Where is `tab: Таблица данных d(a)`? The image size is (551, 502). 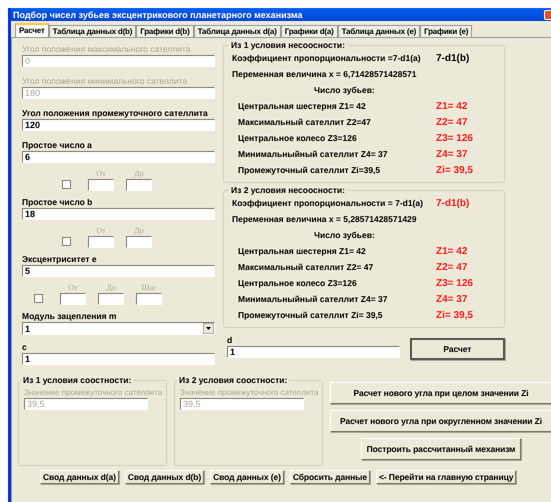
tab: Таблица данных d(a) is located at coordinates (237, 31).